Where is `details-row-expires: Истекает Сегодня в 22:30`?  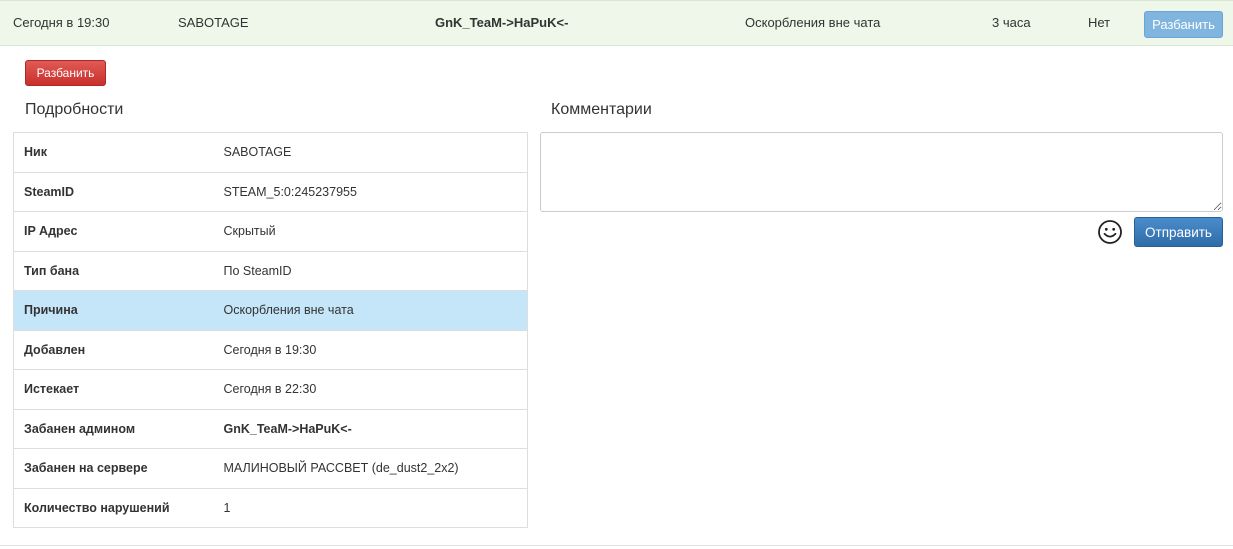
details-row-expires: Истекает Сегодня в 22:30 is located at coordinates (270, 389).